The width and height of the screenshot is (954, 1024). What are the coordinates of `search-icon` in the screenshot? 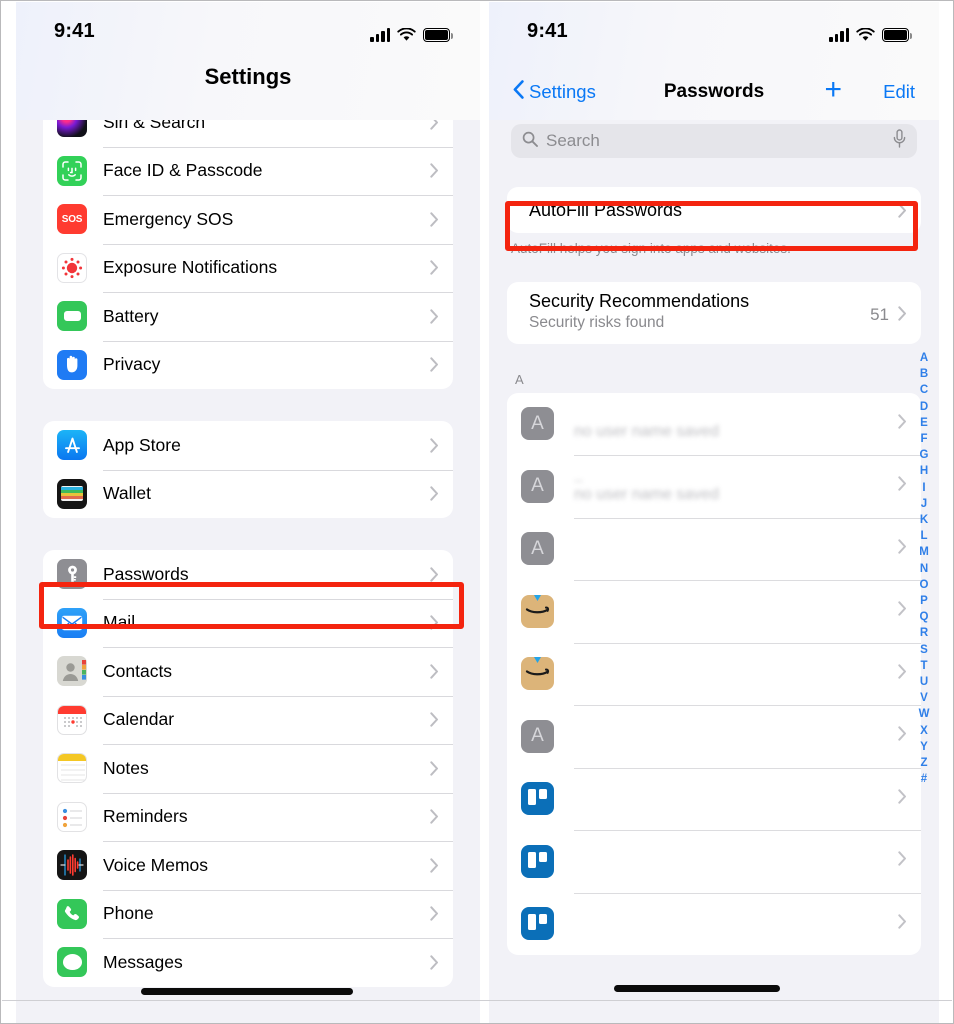 It's located at (530, 141).